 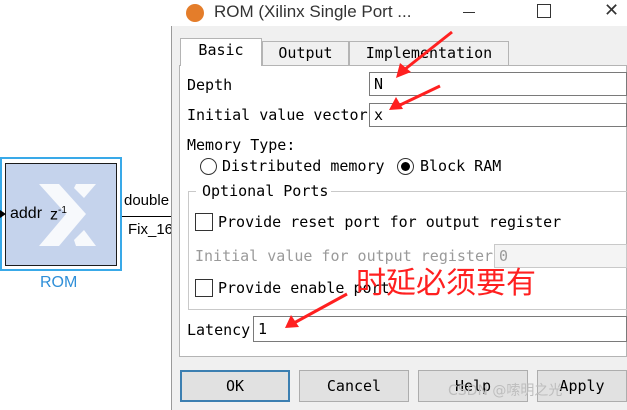 I want to click on tab-basic: Basic, so click(x=221, y=52).